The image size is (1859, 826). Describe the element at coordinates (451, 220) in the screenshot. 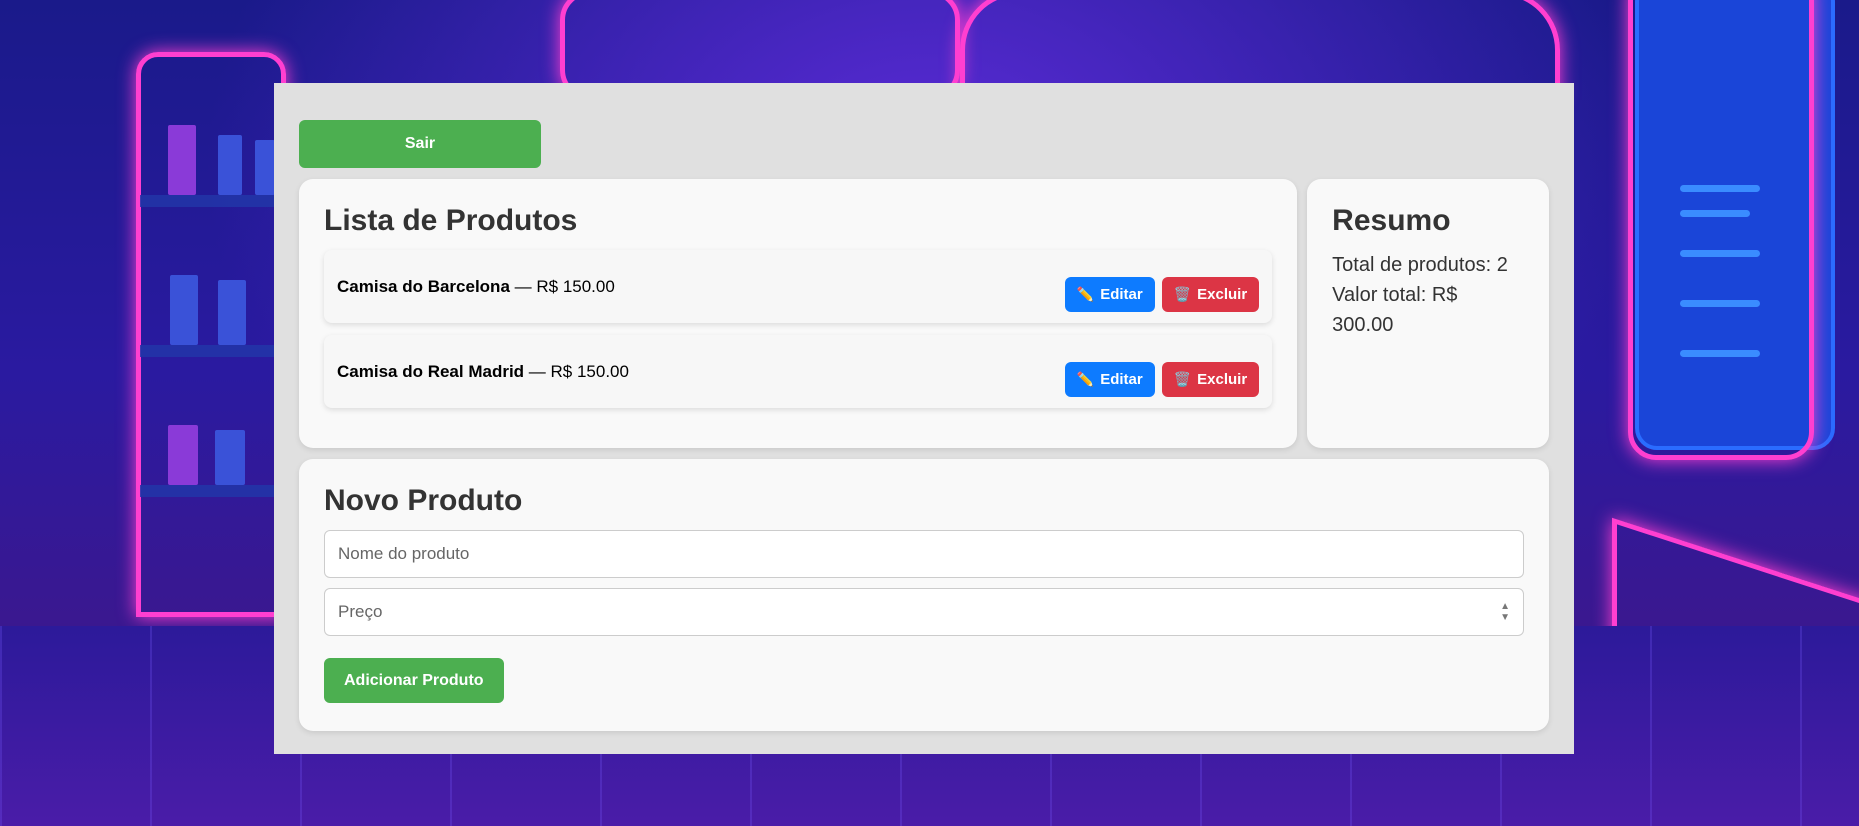

I see `product-list-title: Lista de Produtos` at that location.